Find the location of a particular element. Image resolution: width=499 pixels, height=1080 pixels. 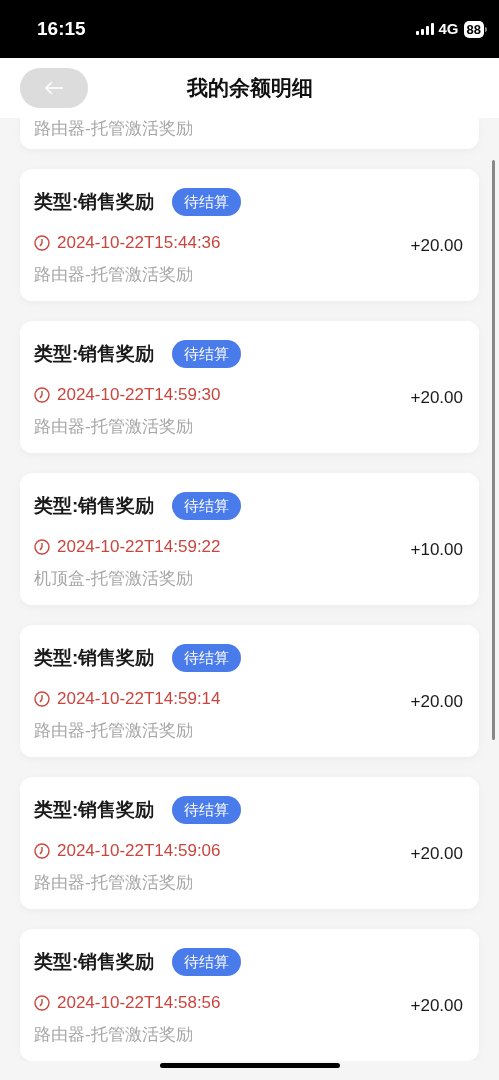

record-time: 2024-10-22T14:59:06 is located at coordinates (139, 851).